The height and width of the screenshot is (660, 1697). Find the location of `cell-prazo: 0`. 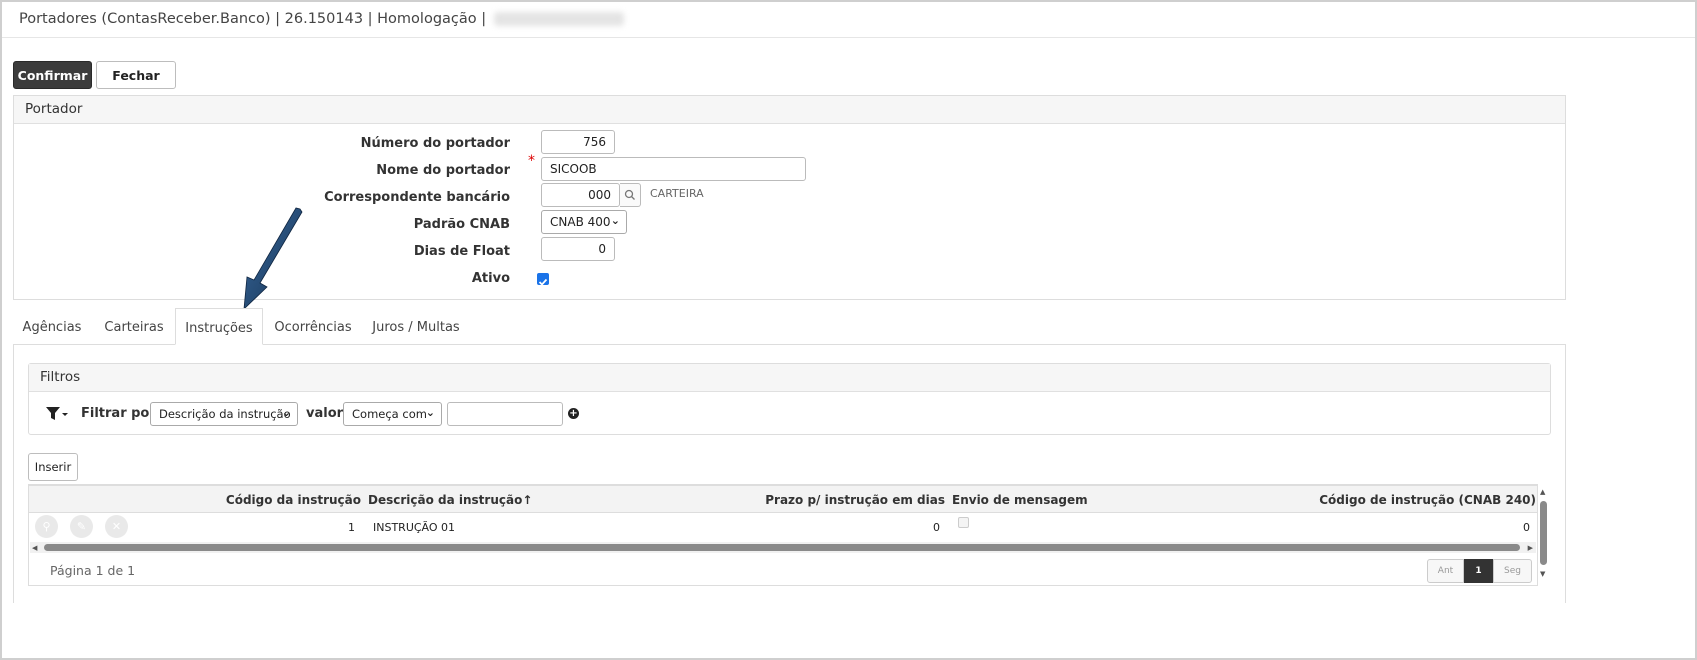

cell-prazo: 0 is located at coordinates (936, 527).